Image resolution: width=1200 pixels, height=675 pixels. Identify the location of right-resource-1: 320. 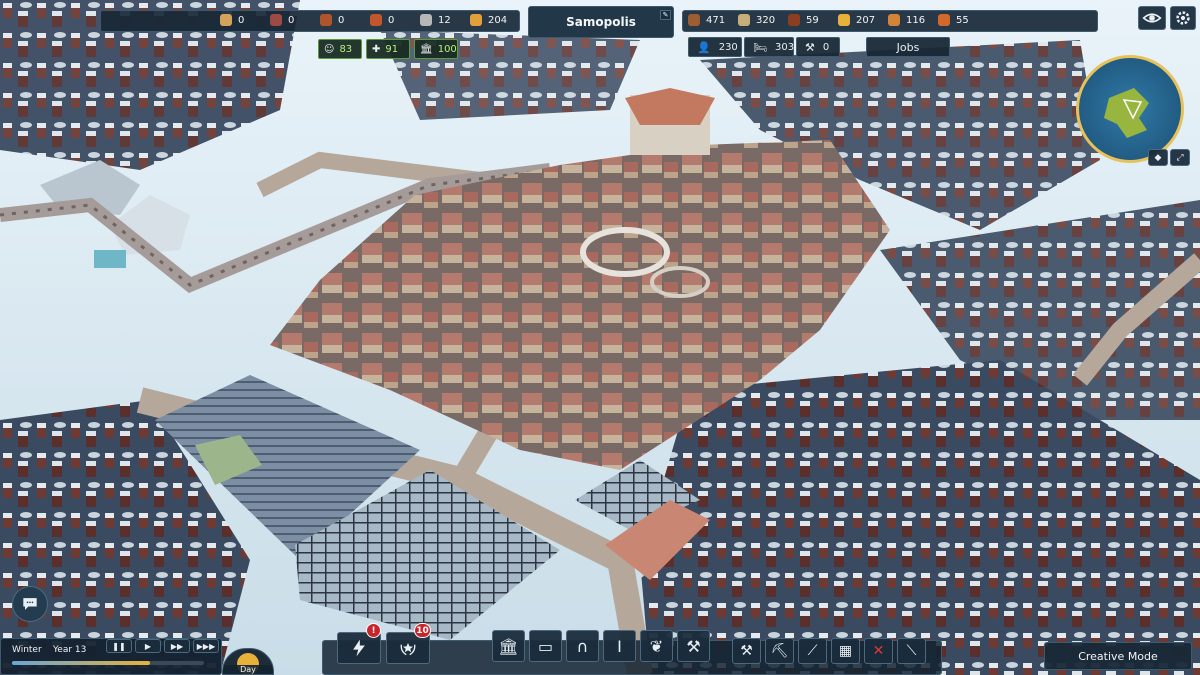
(756, 20).